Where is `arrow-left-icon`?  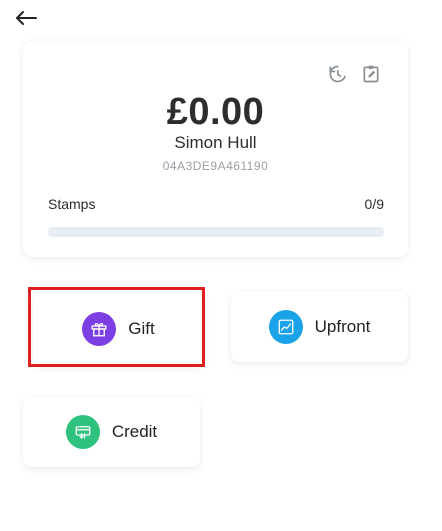 arrow-left-icon is located at coordinates (26, 20).